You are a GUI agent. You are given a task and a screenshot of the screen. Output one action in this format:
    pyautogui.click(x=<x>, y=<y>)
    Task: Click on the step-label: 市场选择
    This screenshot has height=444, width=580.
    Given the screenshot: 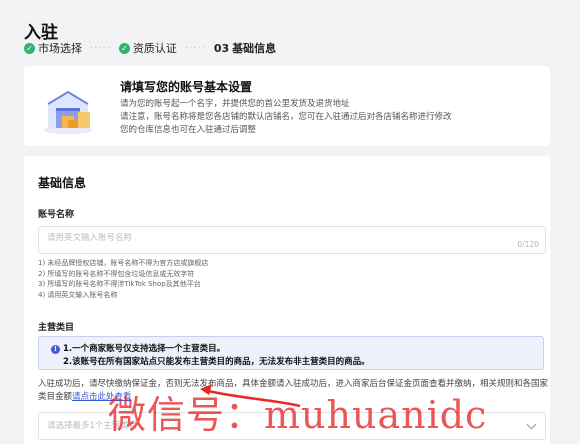 What is the action you would take?
    pyautogui.click(x=60, y=48)
    